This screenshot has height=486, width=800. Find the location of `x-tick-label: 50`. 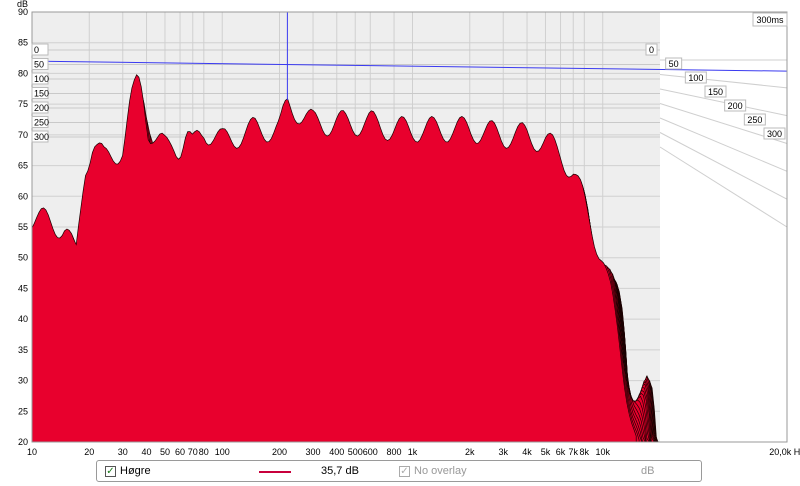

x-tick-label: 50 is located at coordinates (165, 452).